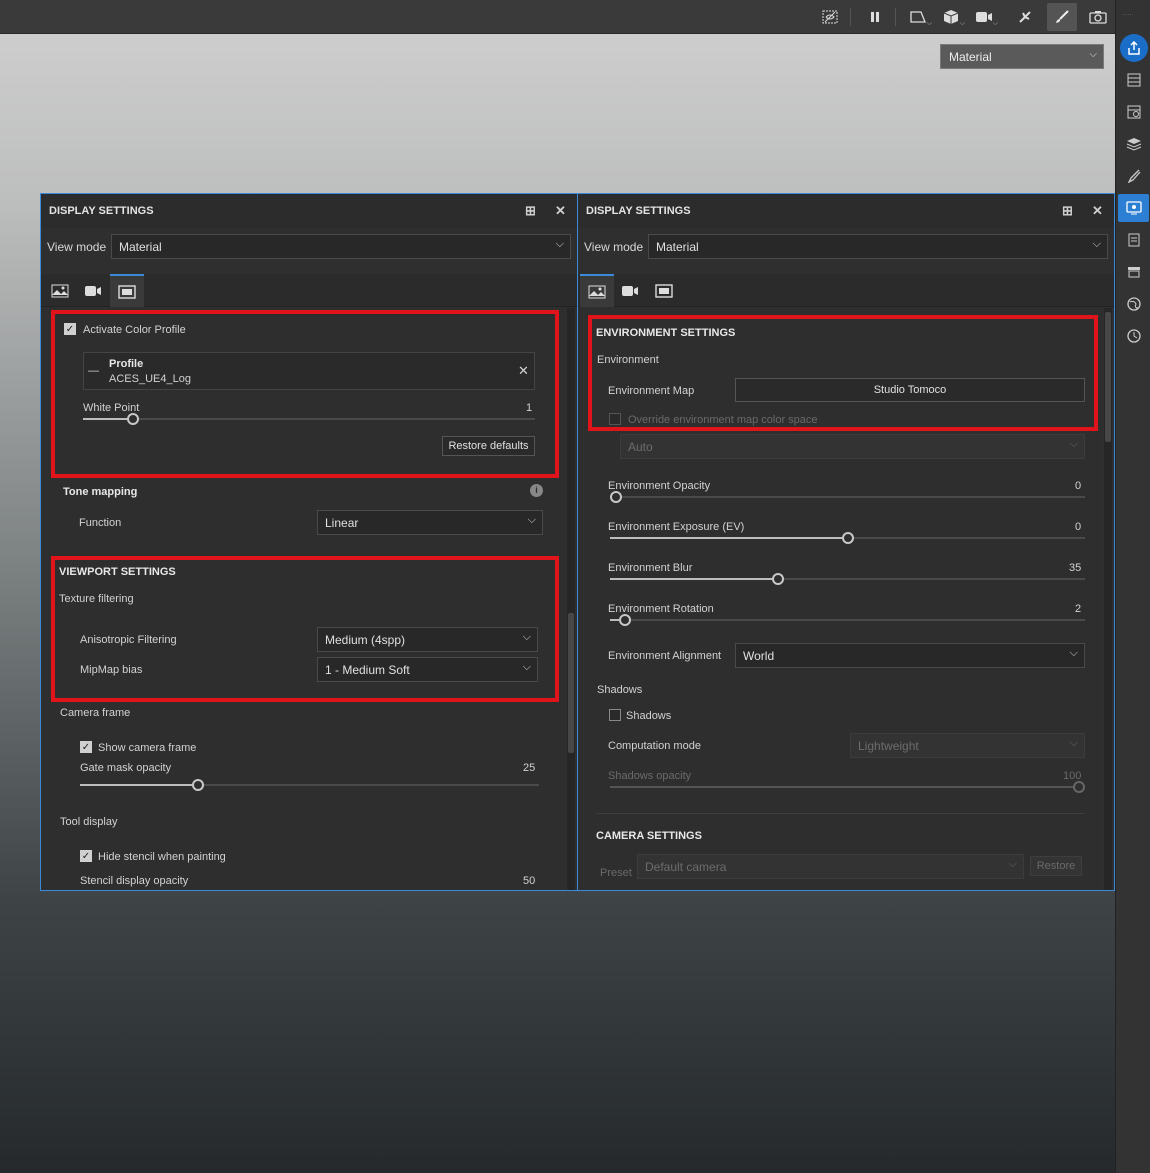  I want to click on view-mode-row: View mode Material ⌵, so click(846, 246).